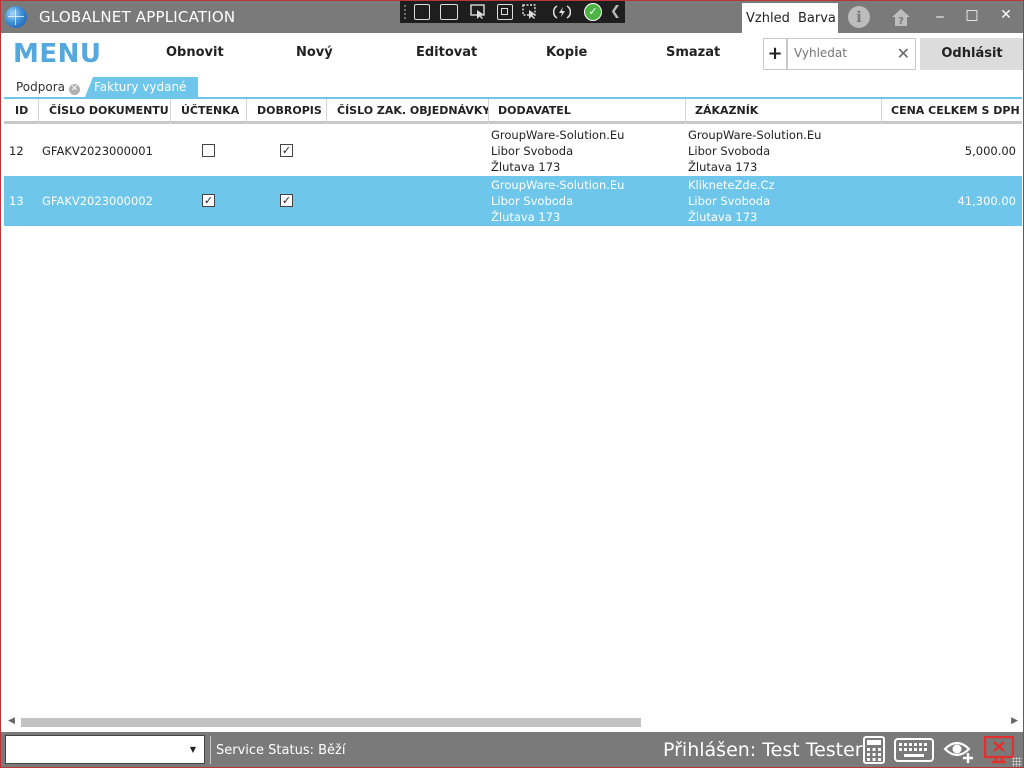  Describe the element at coordinates (405, 12) in the screenshot. I see `toolbar-grip-icon` at that location.